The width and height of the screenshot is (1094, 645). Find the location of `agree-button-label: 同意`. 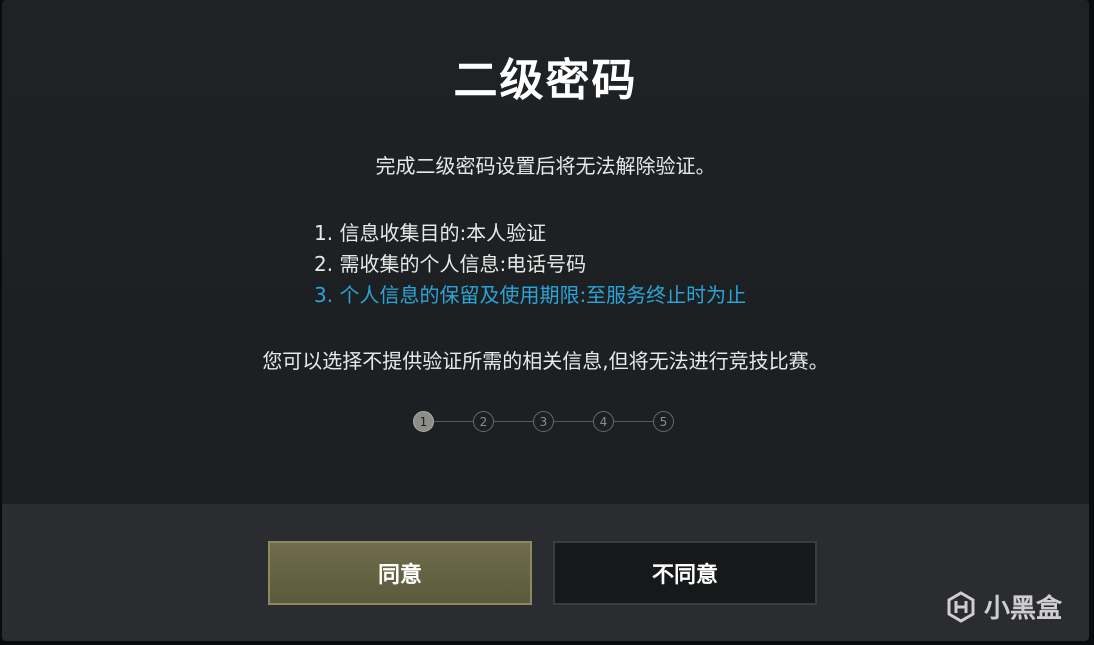

agree-button-label: 同意 is located at coordinates (399, 575).